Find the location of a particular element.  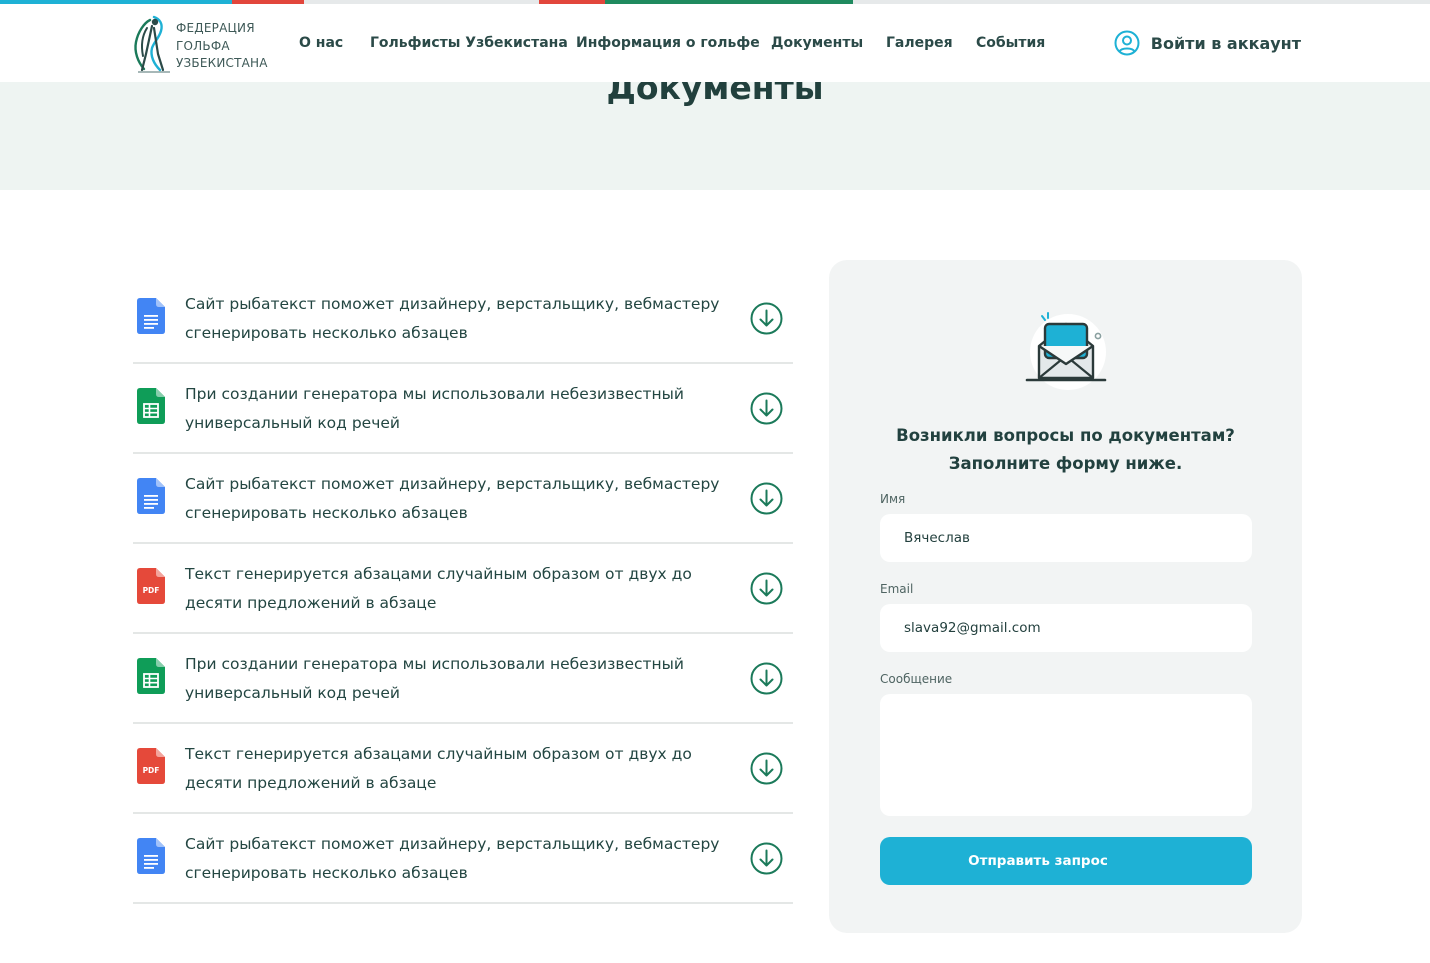

nav-golfers: Гольфисты Узбекистана is located at coordinates (469, 43).